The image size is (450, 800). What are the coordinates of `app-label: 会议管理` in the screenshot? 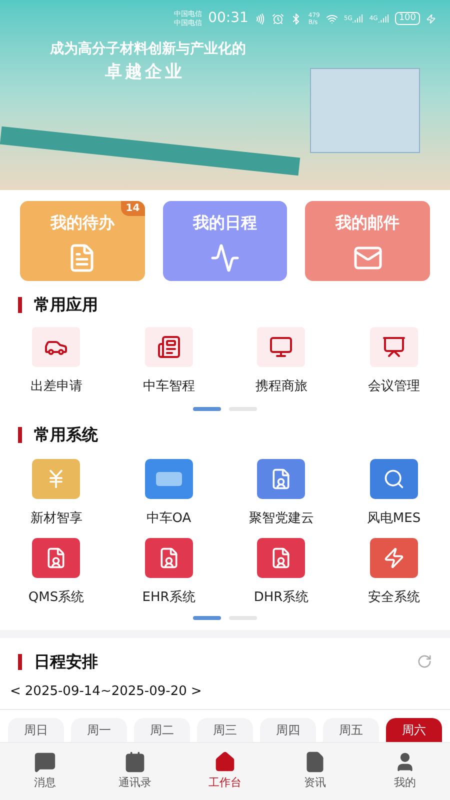 It's located at (394, 386).